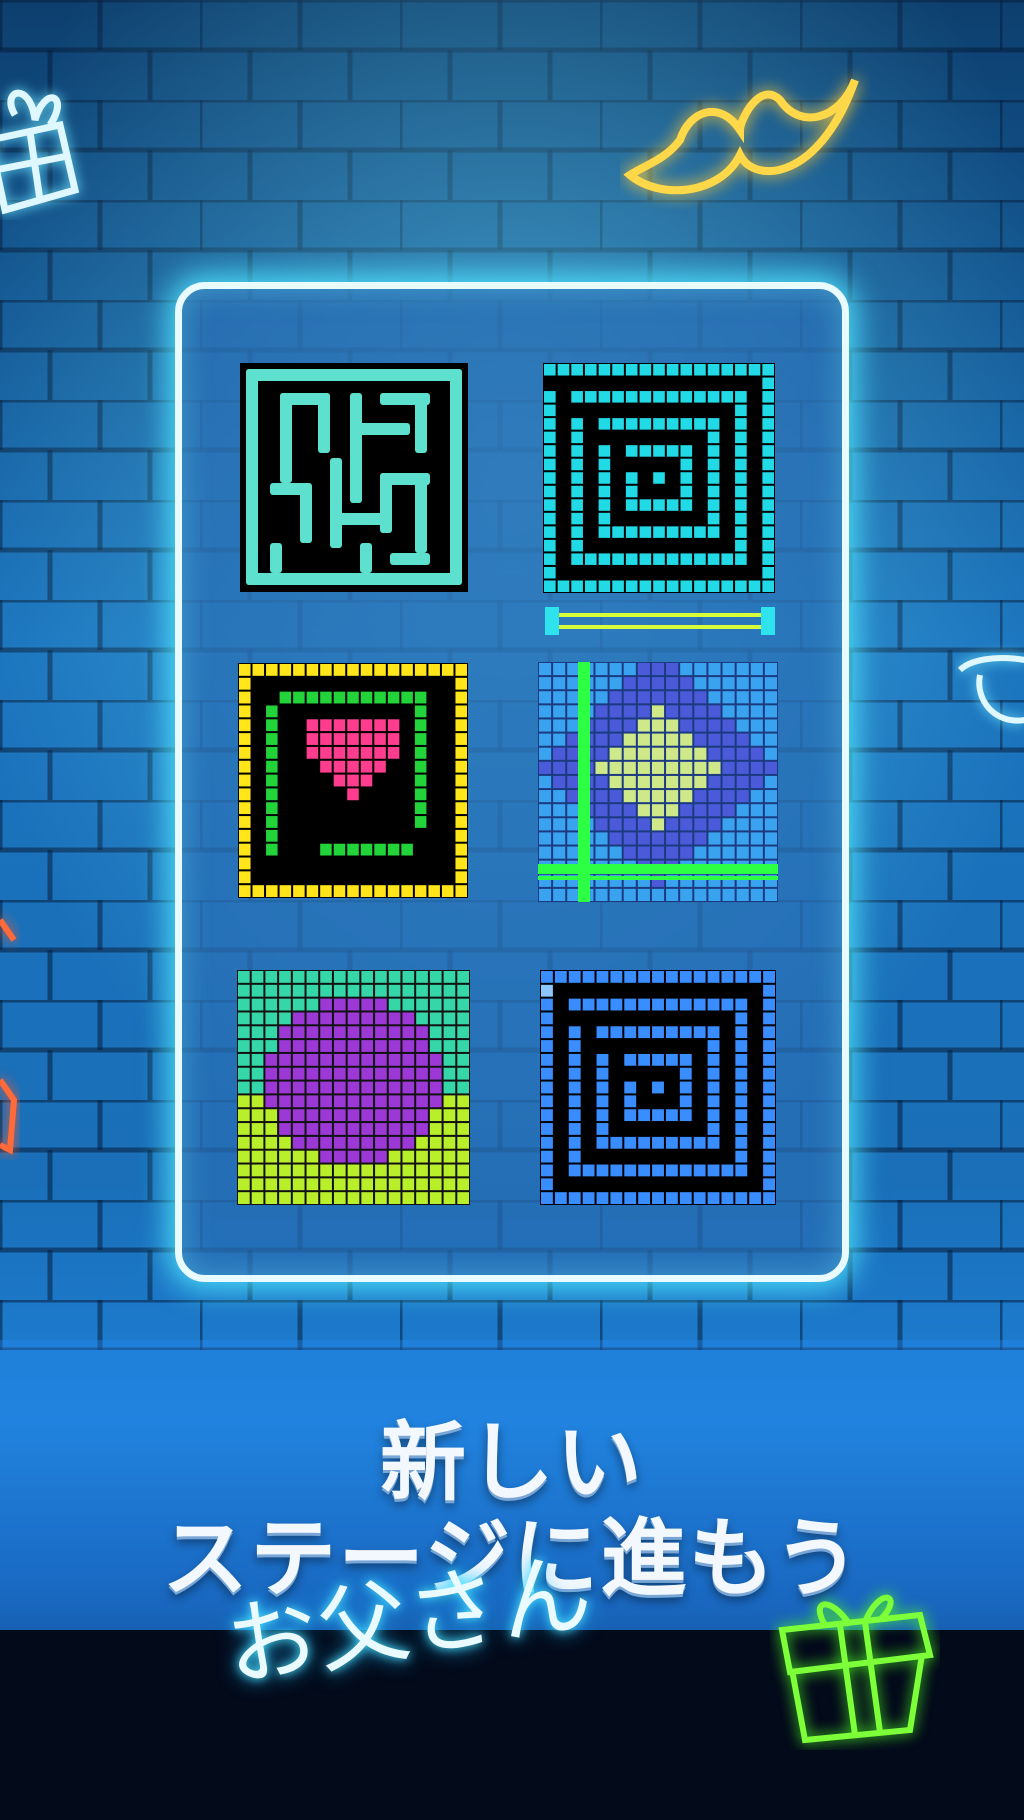 This screenshot has width=1024, height=1820. I want to click on heart-puzzle-tile, so click(353, 780).